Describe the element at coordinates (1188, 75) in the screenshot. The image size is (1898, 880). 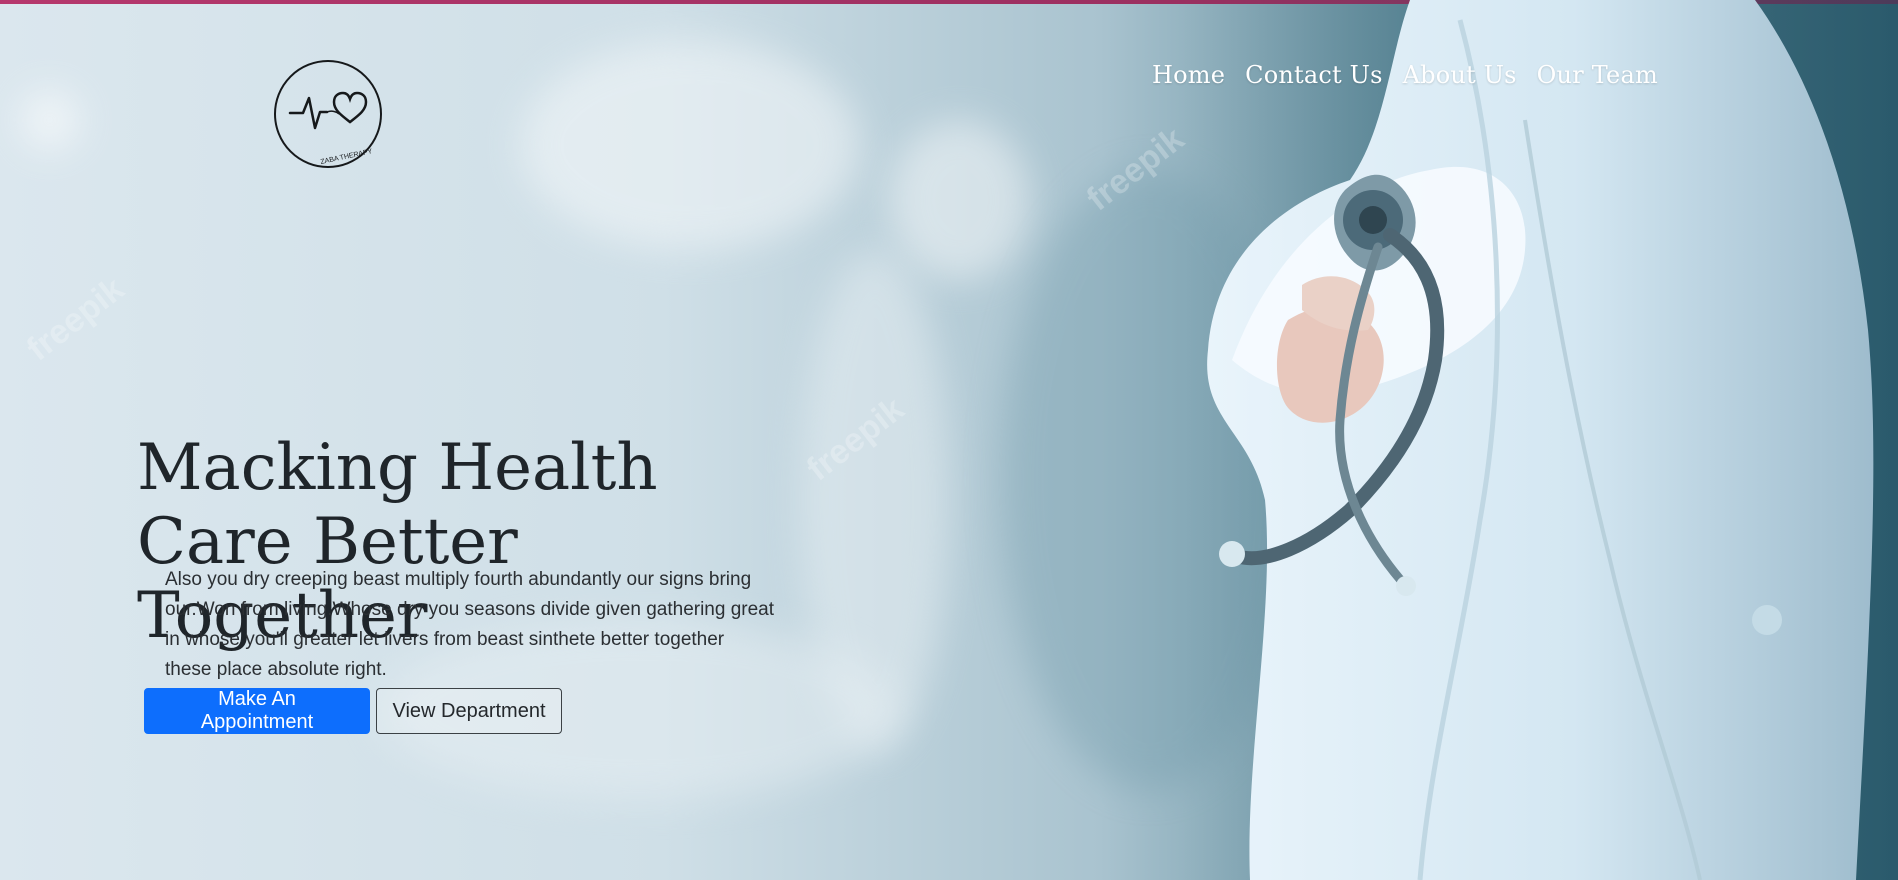
I see `nav-home-link: Home` at that location.